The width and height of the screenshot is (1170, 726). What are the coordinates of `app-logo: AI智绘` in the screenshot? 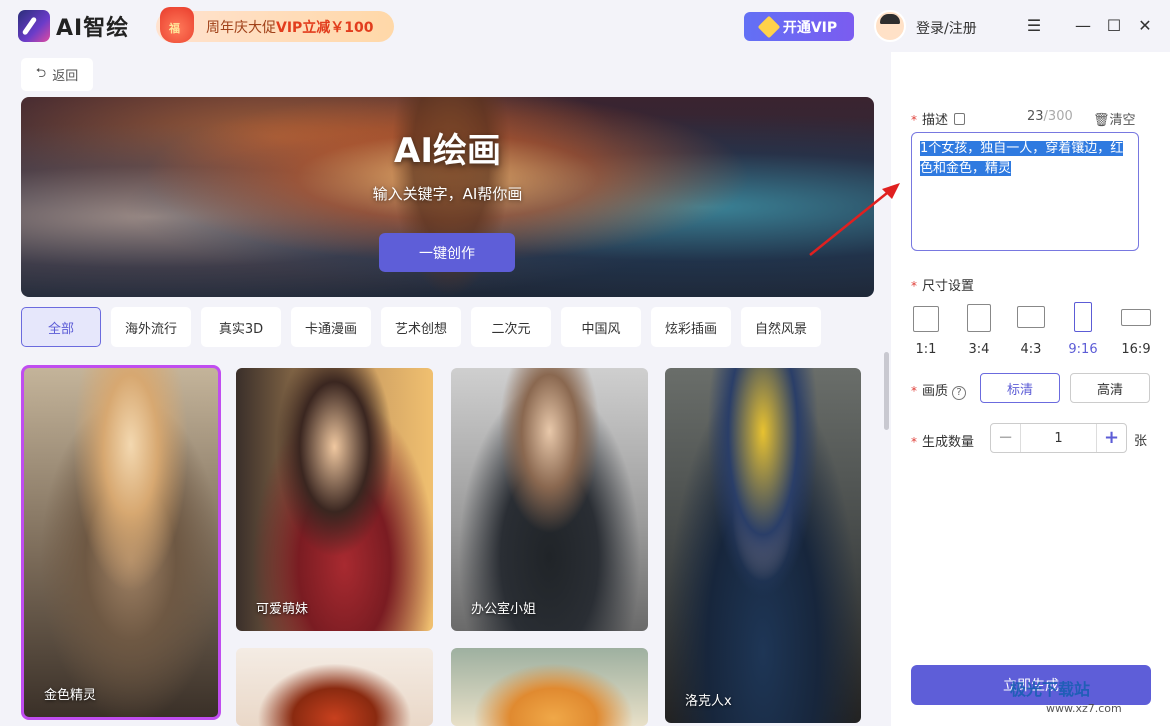 It's located at (73, 26).